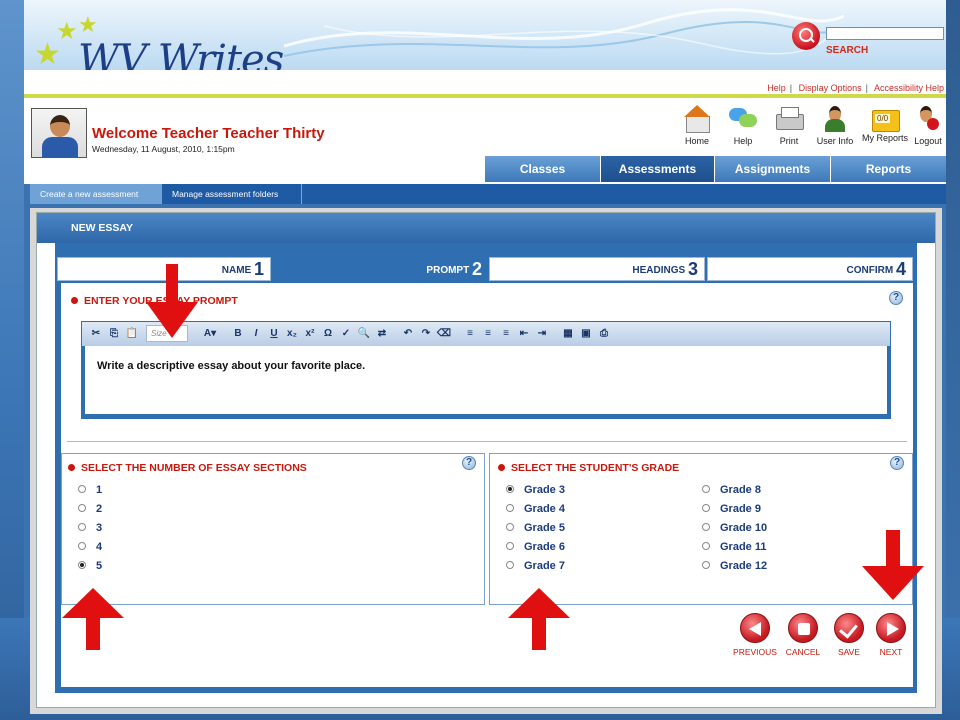  Describe the element at coordinates (535, 490) in the screenshot. I see `grade-option-3: Grade 3` at that location.